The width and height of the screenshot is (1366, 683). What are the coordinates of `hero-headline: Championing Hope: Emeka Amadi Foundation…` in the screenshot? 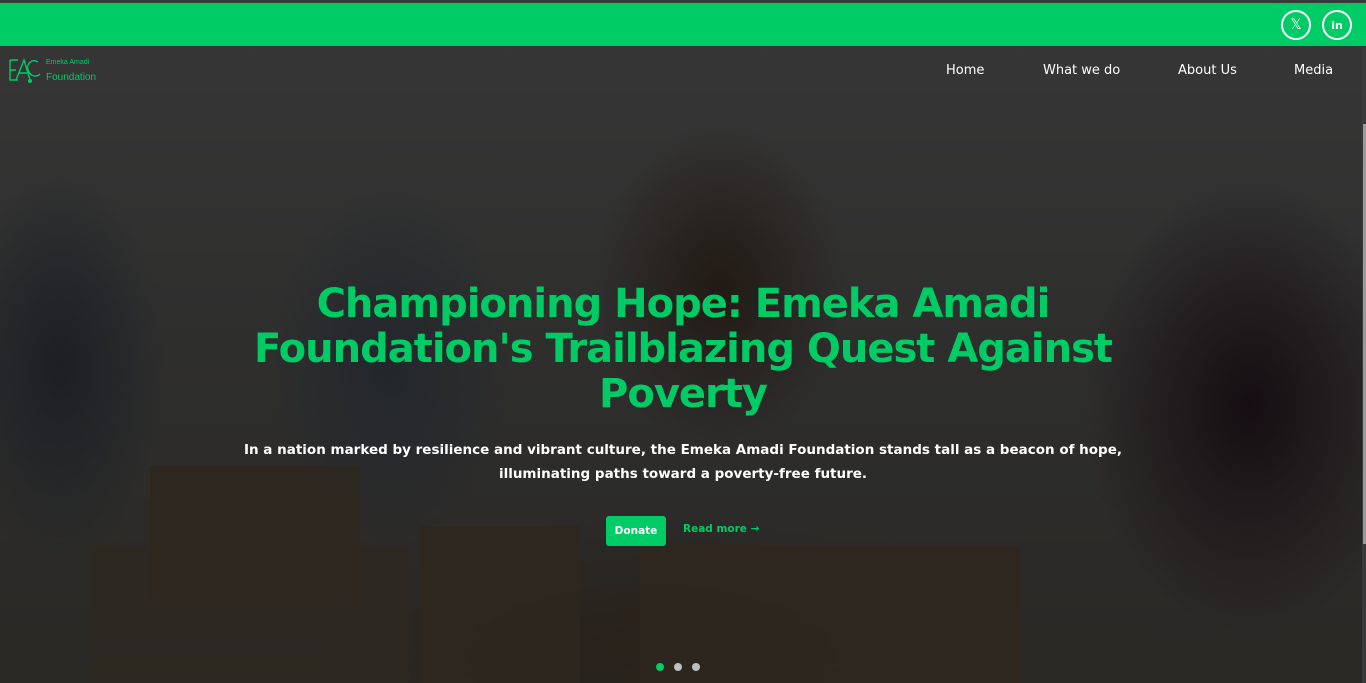 It's located at (683, 349).